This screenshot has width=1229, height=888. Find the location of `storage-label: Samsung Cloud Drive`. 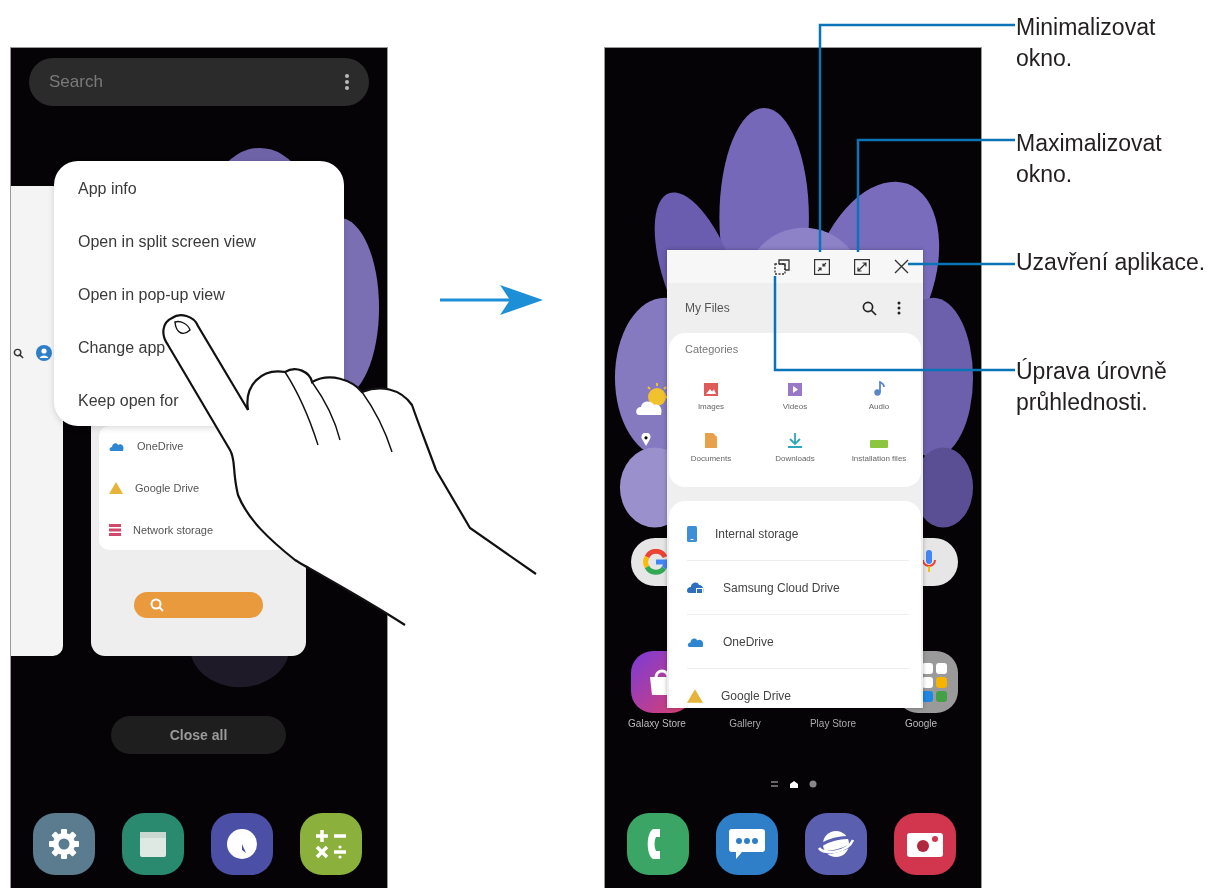

storage-label: Samsung Cloud Drive is located at coordinates (781, 587).